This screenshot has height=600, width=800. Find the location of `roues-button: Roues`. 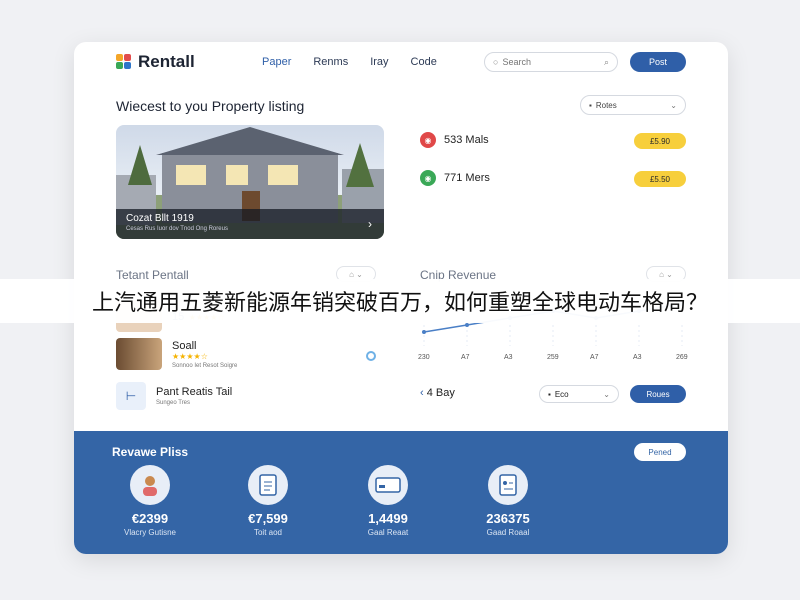

roues-button: Roues is located at coordinates (658, 394).